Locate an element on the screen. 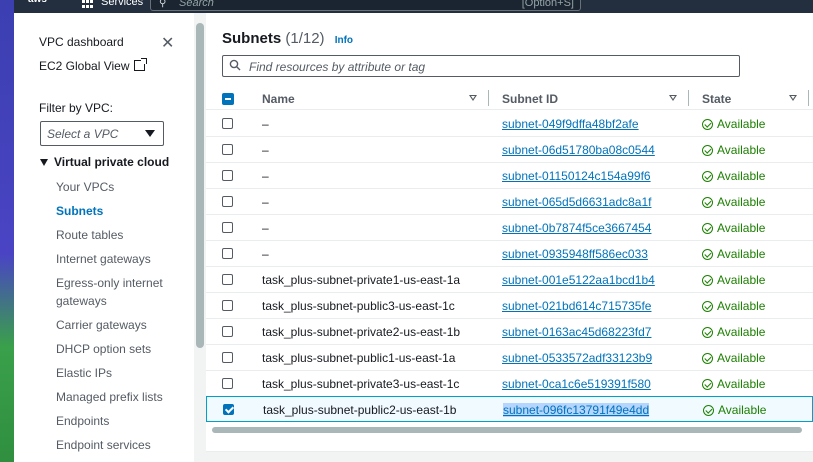  subnet-name: task_plus-subnet-public2-us-east-1b is located at coordinates (360, 410).